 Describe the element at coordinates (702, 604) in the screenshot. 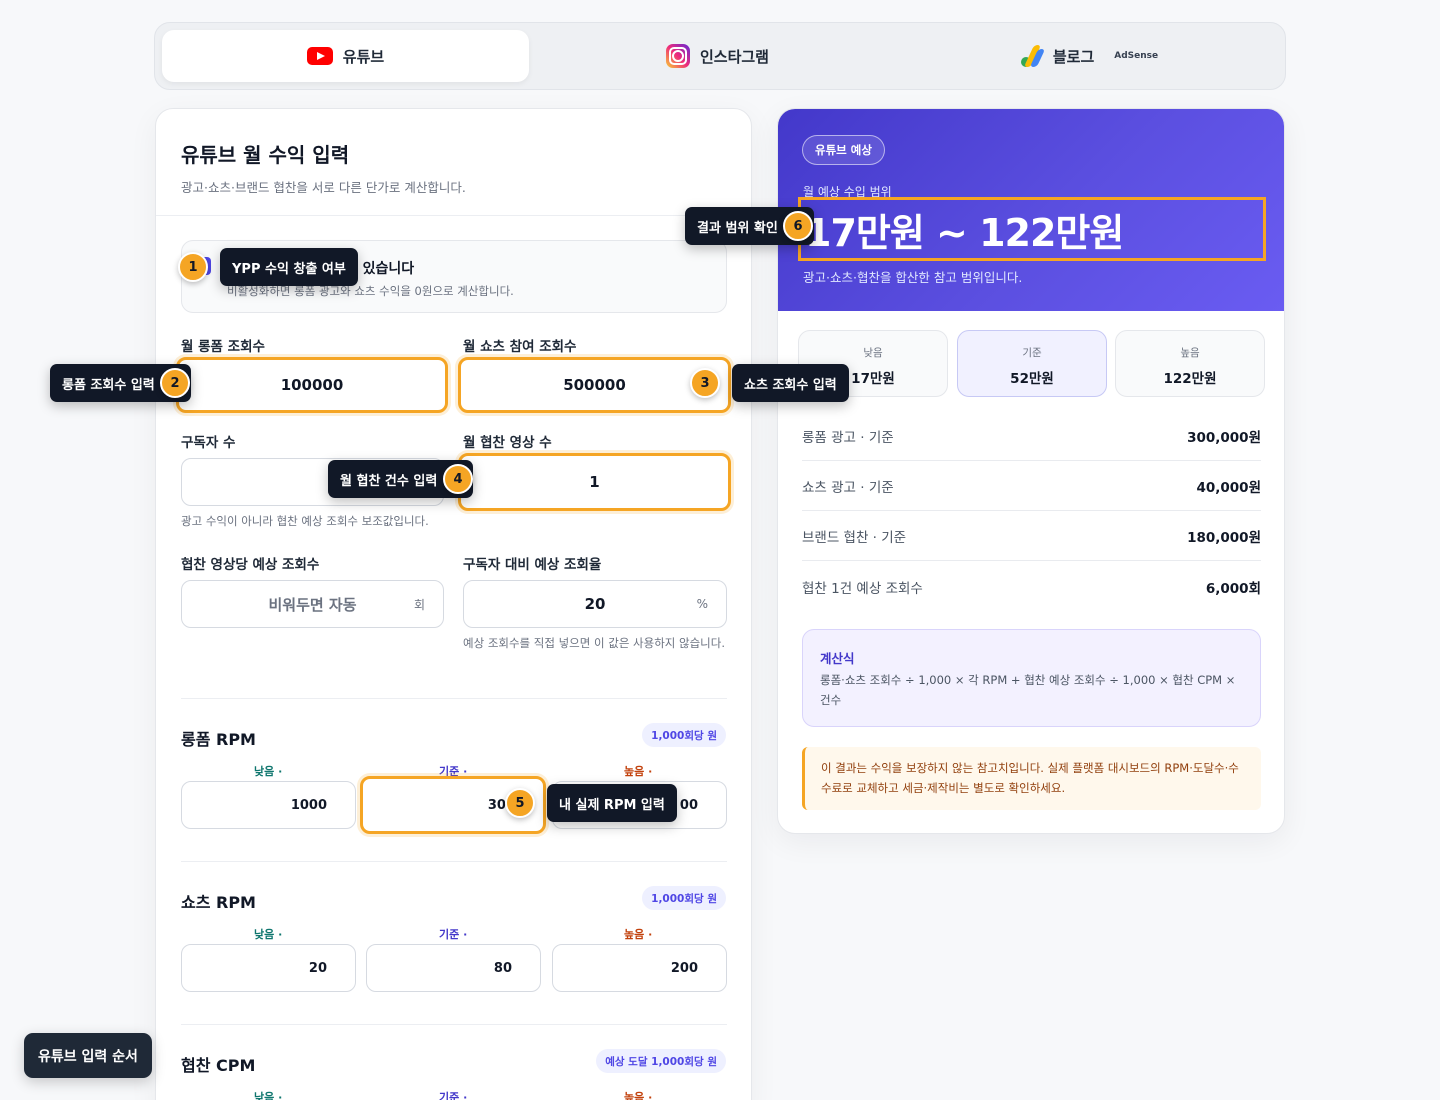

I see `view-ratio-unit: %` at that location.